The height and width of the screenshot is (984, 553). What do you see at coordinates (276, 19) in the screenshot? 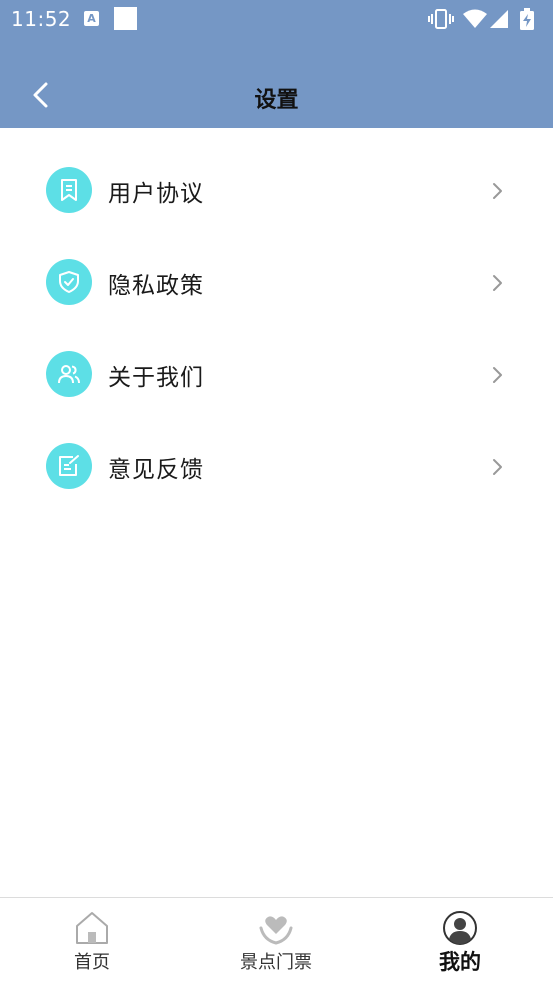
I see `status-bar: 11:52 A` at bounding box center [276, 19].